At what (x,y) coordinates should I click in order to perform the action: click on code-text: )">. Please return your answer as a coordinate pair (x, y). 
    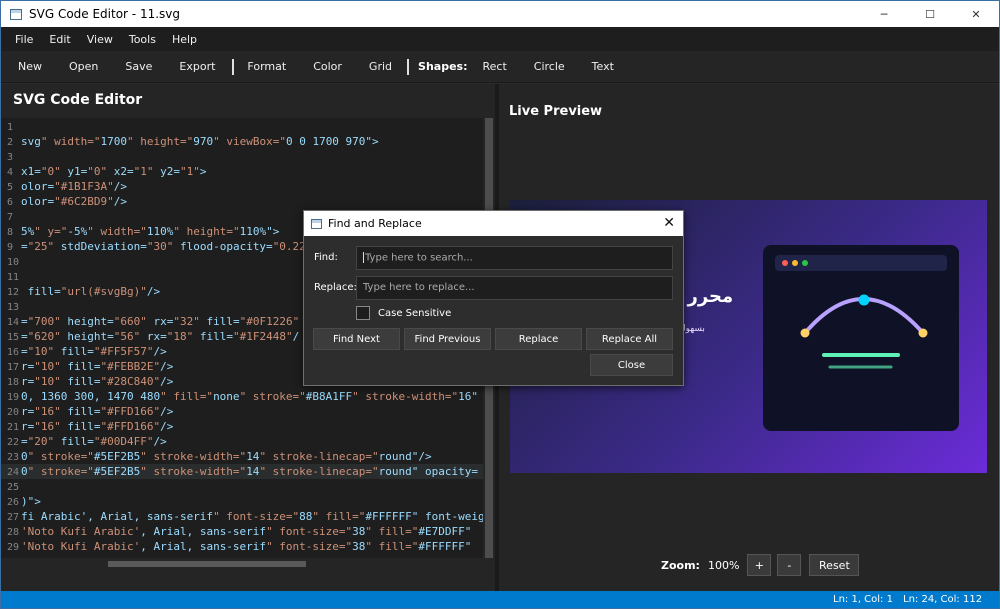
    Looking at the image, I should click on (31, 501).